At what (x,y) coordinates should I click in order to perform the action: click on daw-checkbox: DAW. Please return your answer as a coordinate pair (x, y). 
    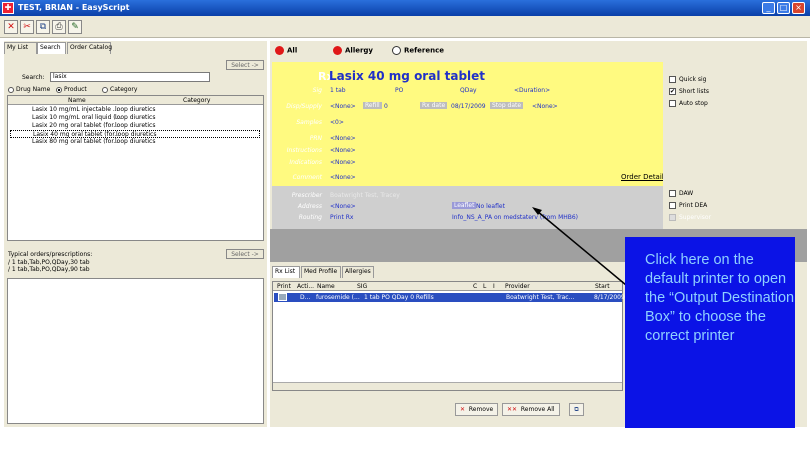
    Looking at the image, I should click on (681, 193).